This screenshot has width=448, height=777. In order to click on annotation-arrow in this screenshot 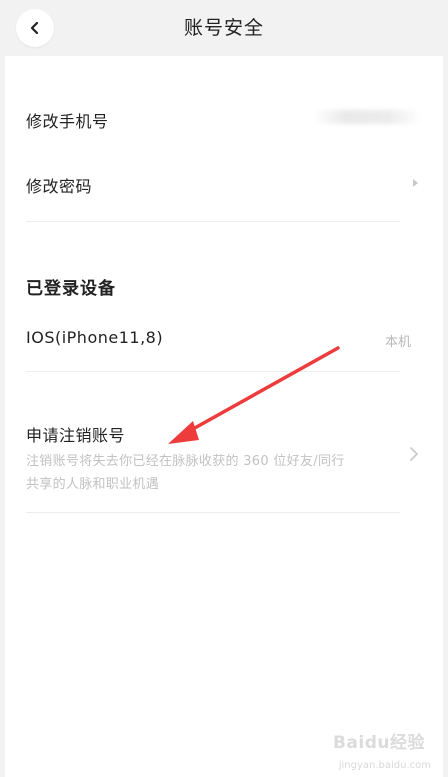, I will do `click(254, 395)`.